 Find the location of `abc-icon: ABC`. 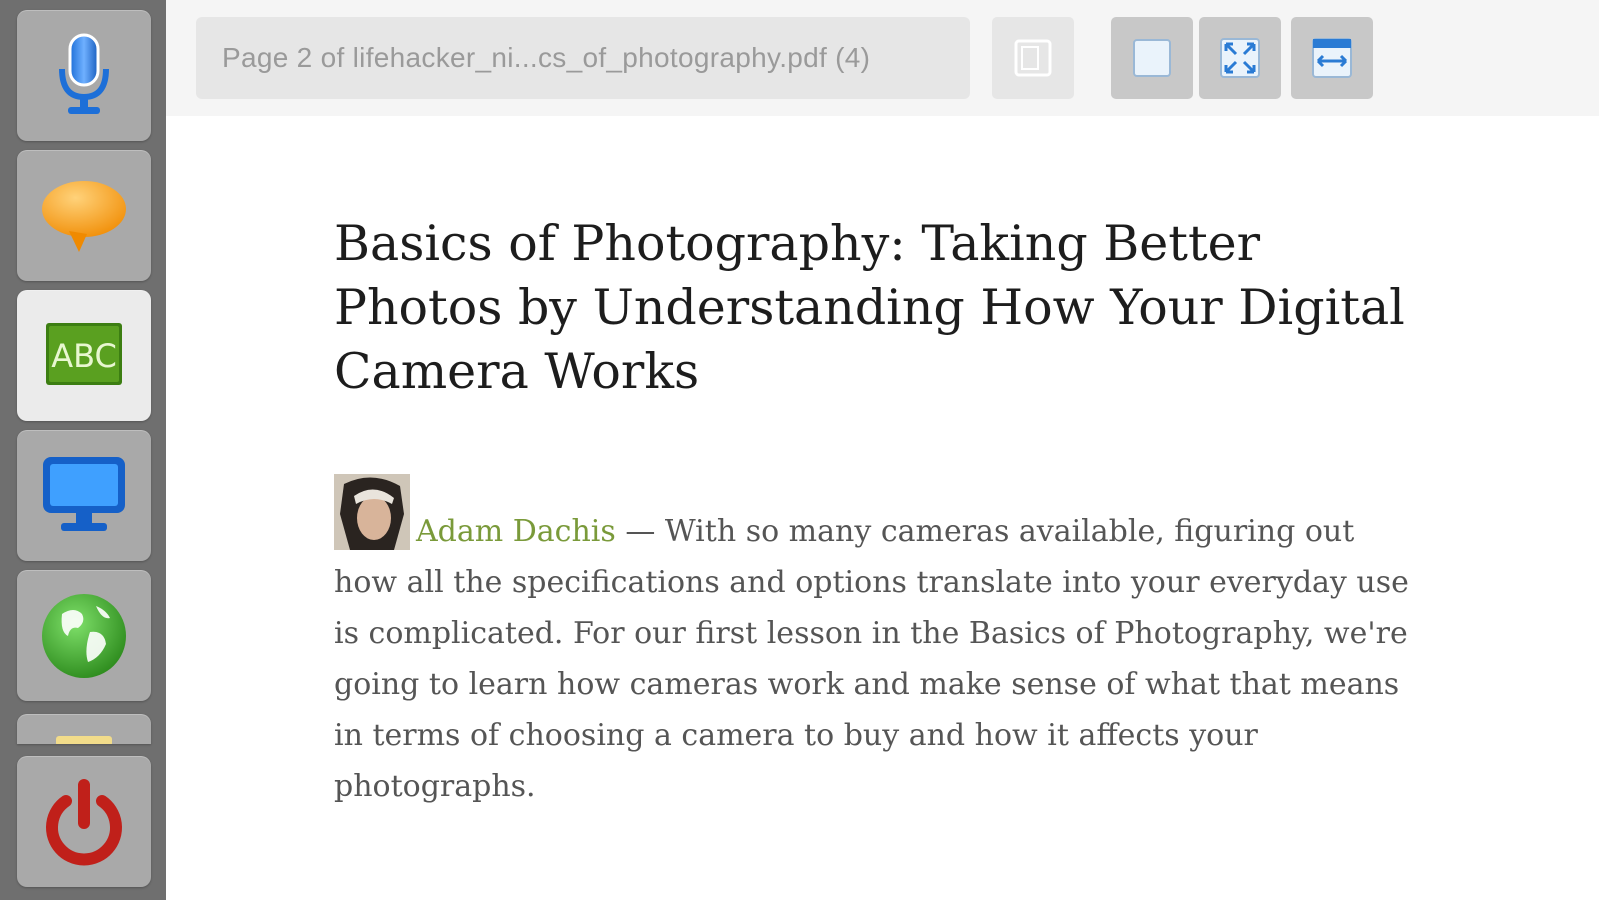

abc-icon: ABC is located at coordinates (84, 353).